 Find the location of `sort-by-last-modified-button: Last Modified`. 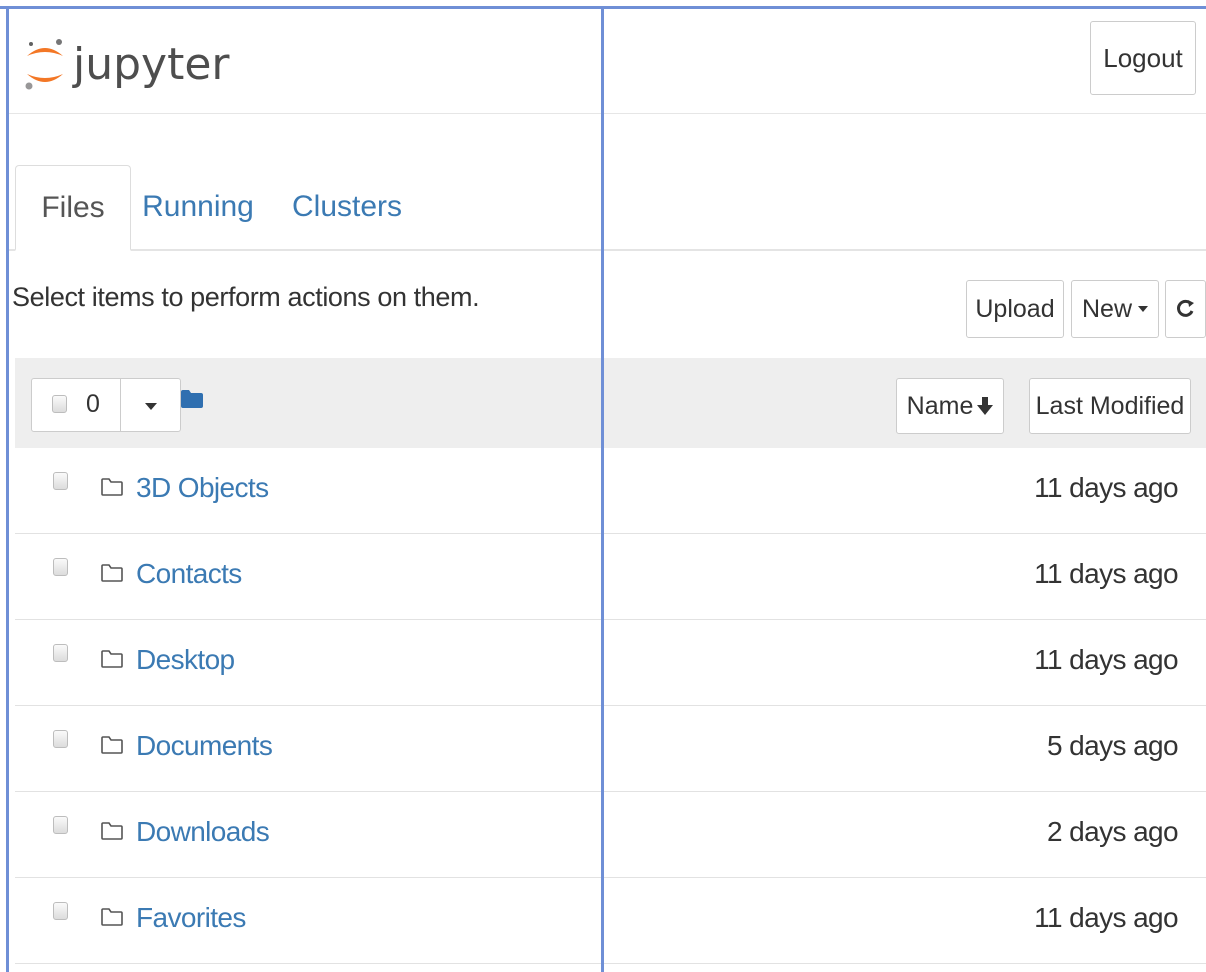

sort-by-last-modified-button: Last Modified is located at coordinates (1110, 406).